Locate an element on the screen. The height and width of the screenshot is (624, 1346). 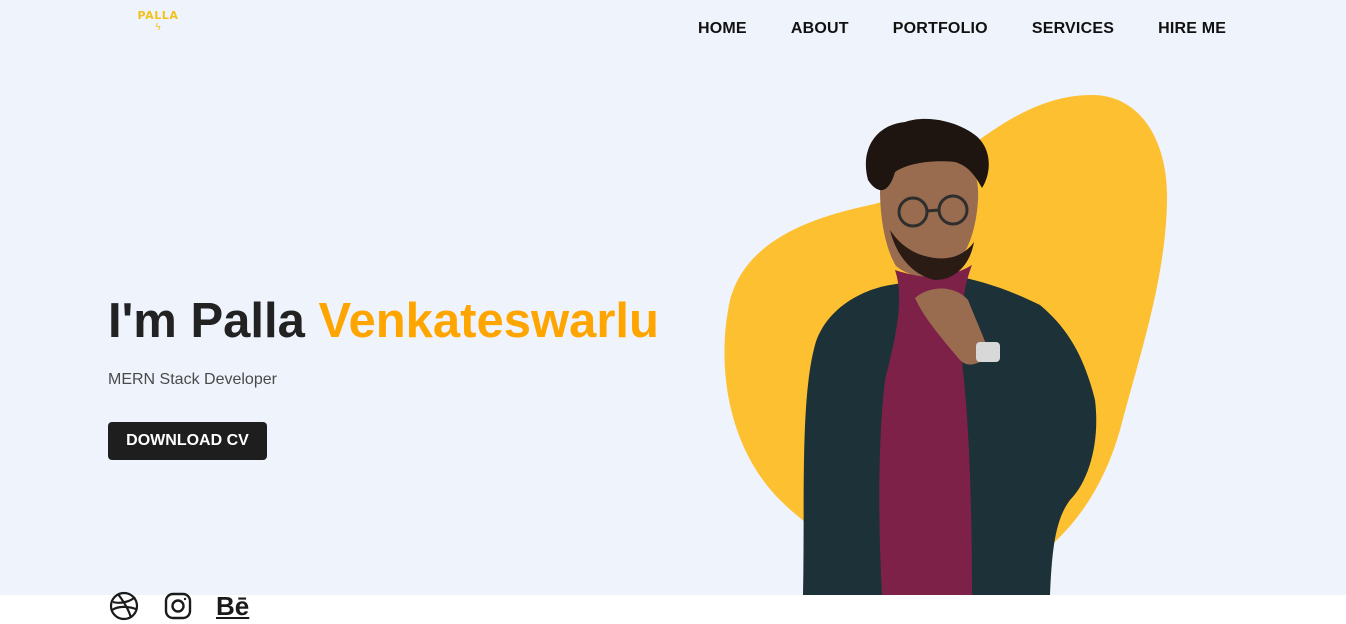
watch-band-shape is located at coordinates (988, 352).